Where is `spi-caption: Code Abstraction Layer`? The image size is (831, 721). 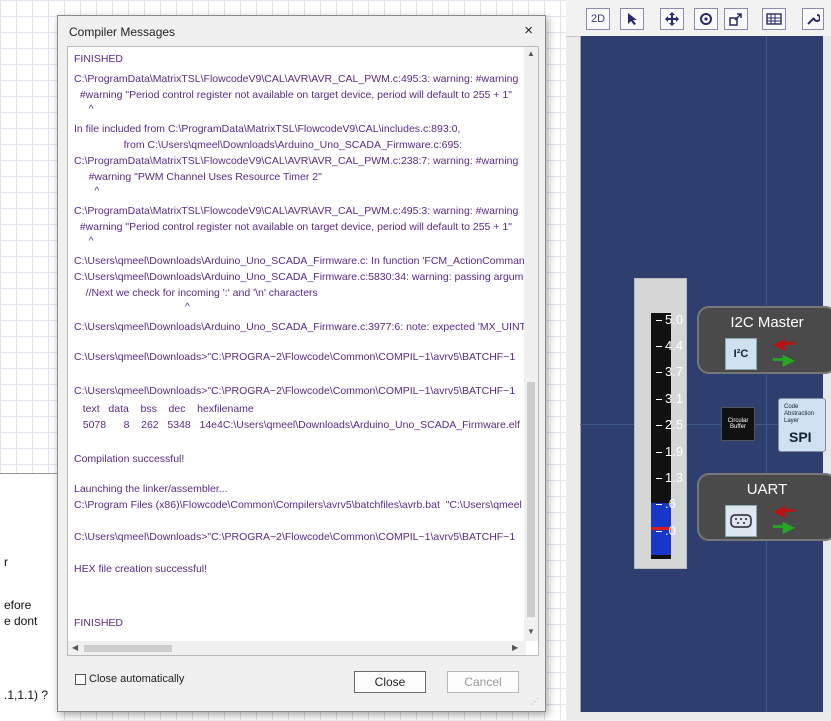
spi-caption: Code Abstraction Layer is located at coordinates (799, 414).